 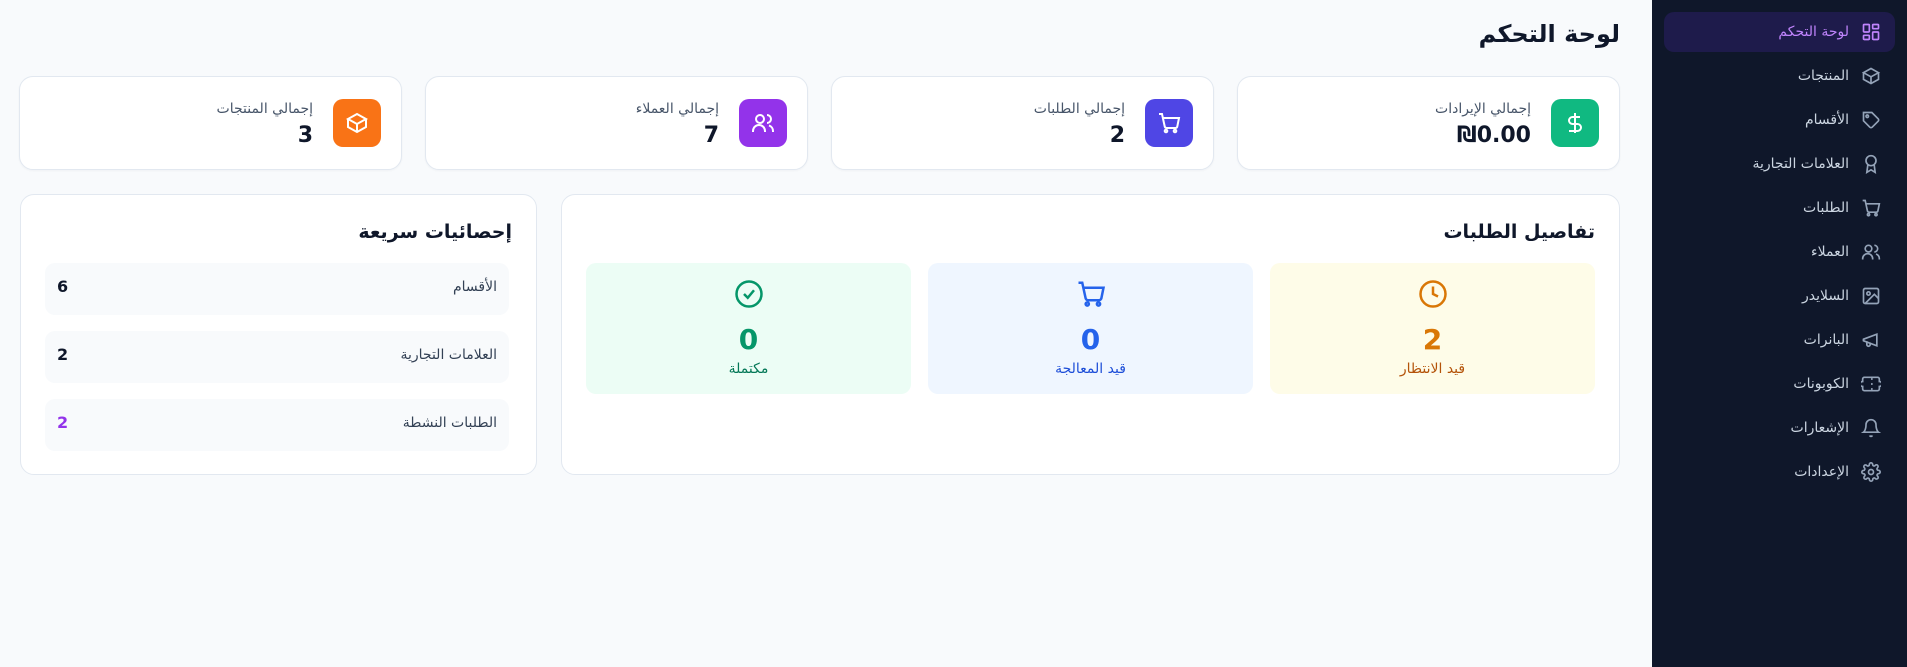 I want to click on sidebar-item-label: السلايدر, so click(x=1825, y=296).